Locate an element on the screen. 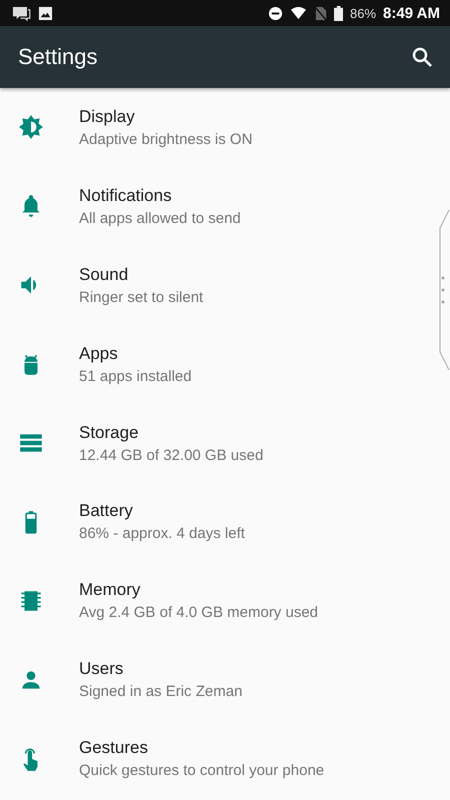 This screenshot has width=450, height=800. settings-item: Display Adaptive brightness is ON is located at coordinates (225, 127).